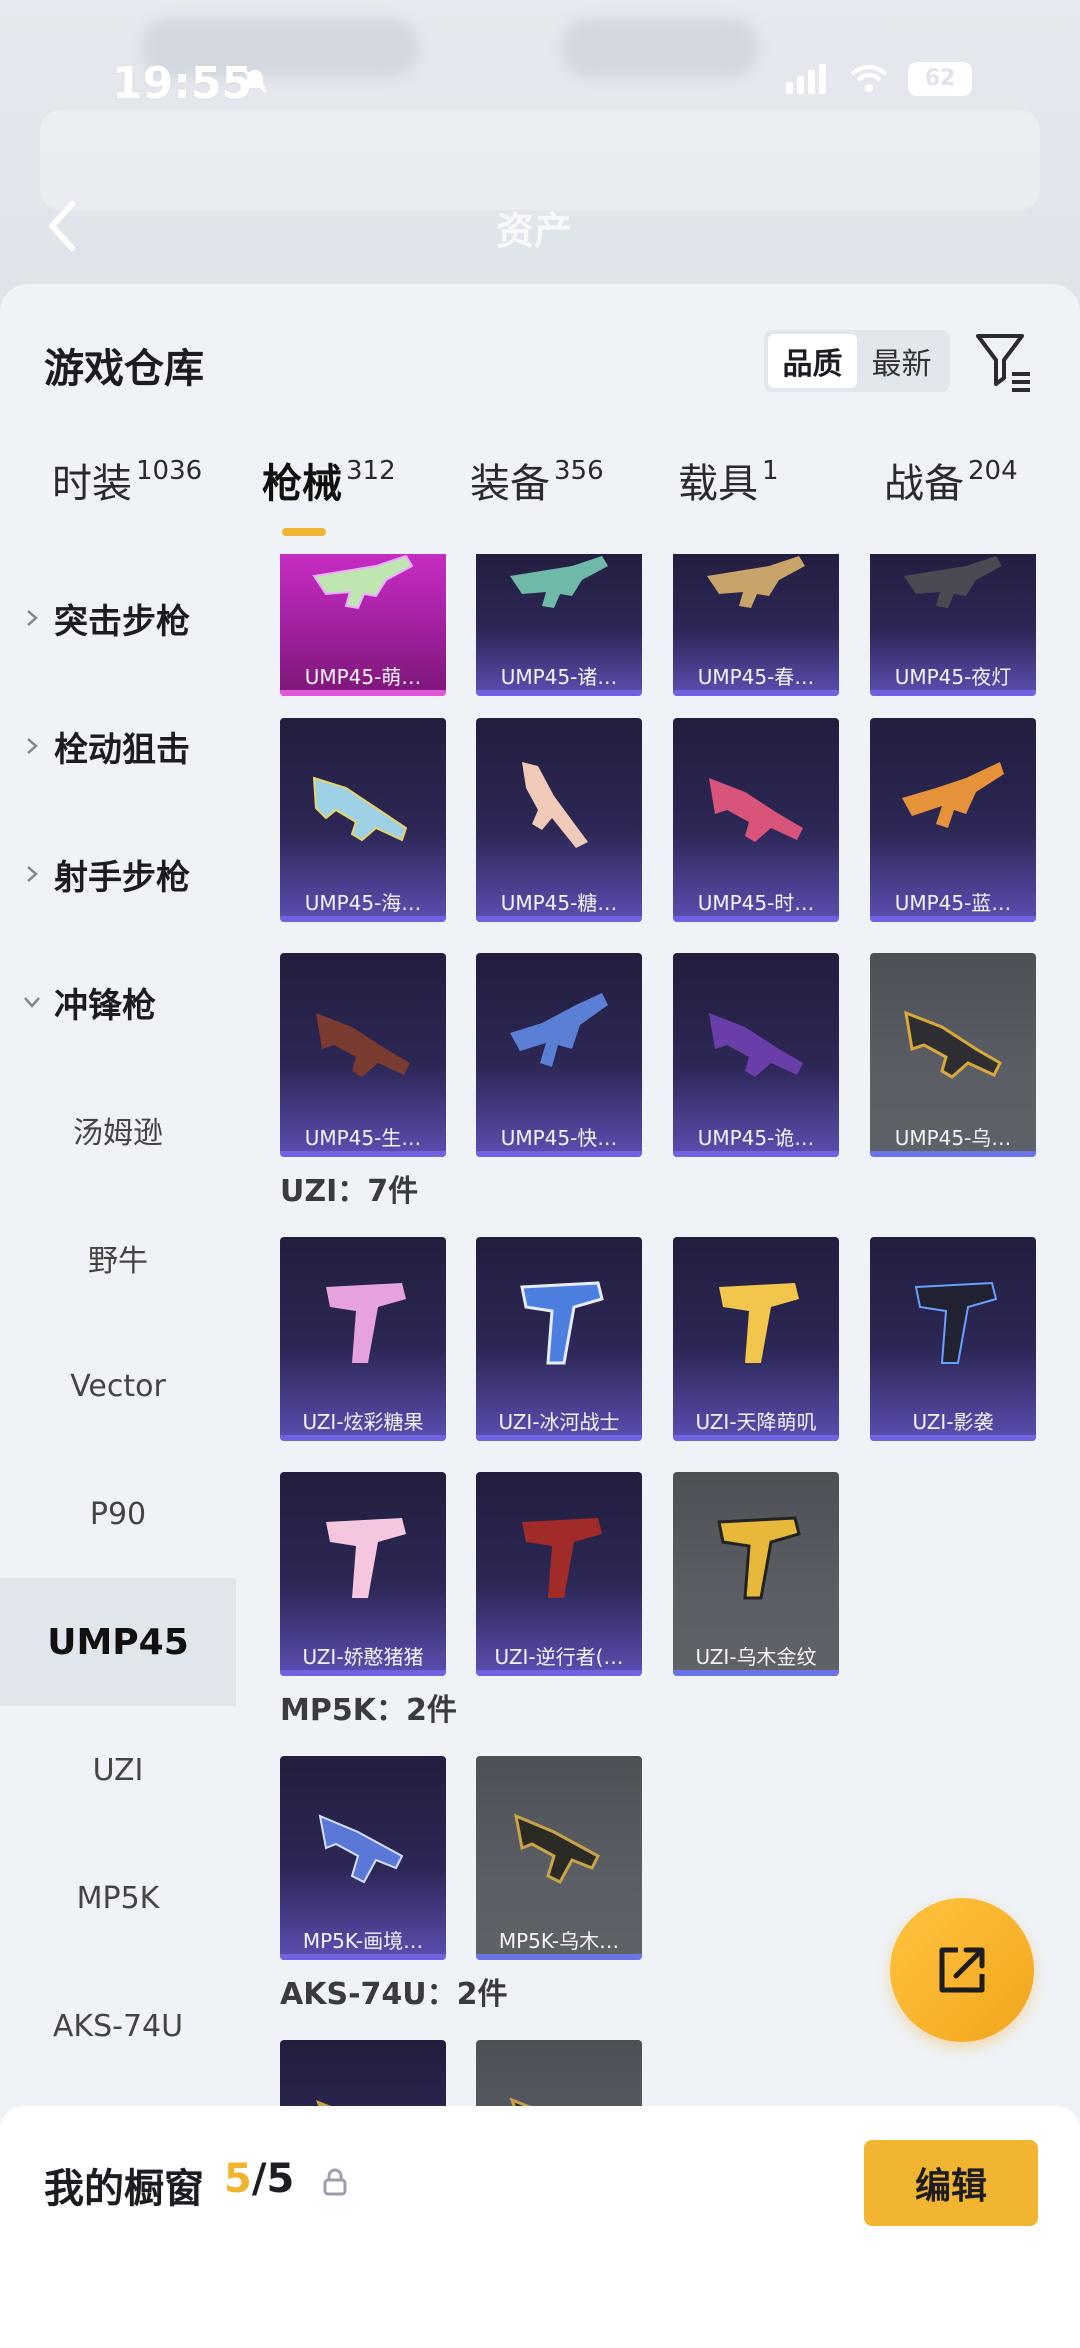 Image resolution: width=1080 pixels, height=2348 pixels. What do you see at coordinates (368, 1710) in the screenshot?
I see `group-title-mp5k: MP5K：2件` at bounding box center [368, 1710].